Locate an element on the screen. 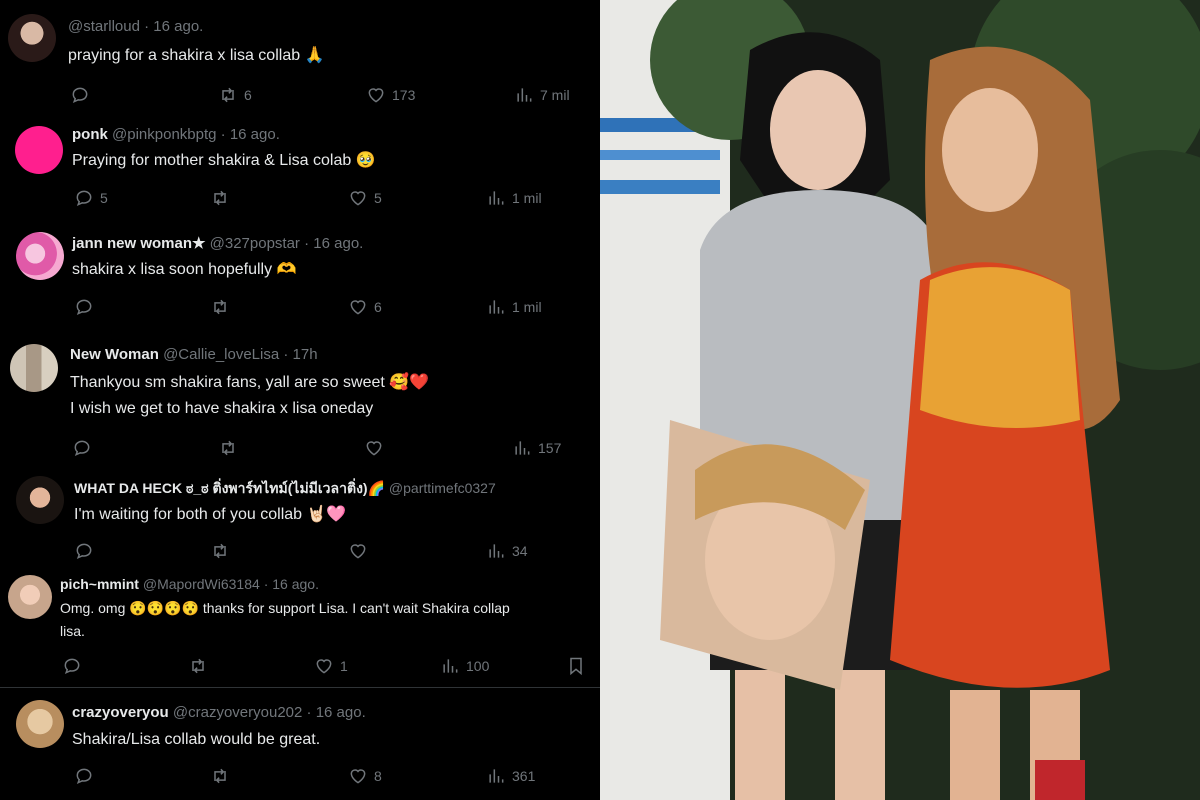  like-count: 1 is located at coordinates (344, 666).